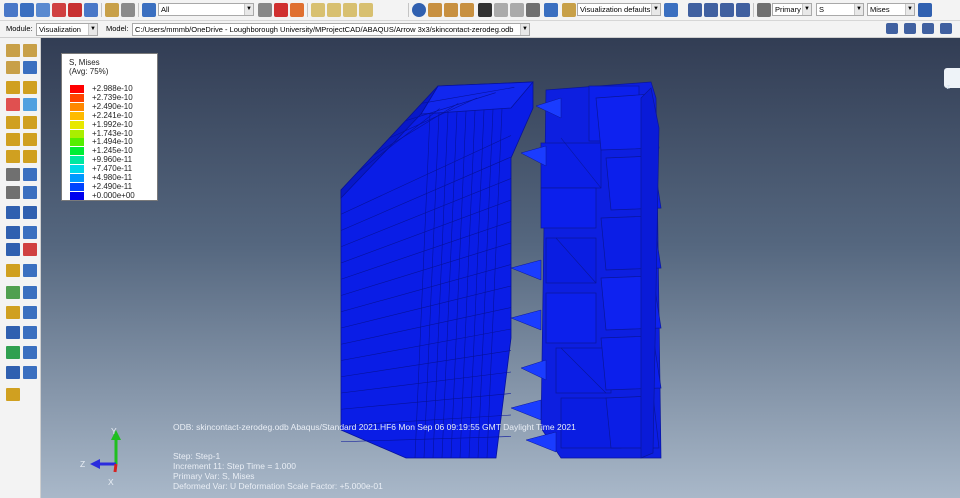 This screenshot has width=960, height=498. I want to click on save-view-icon, so click(112, 10).